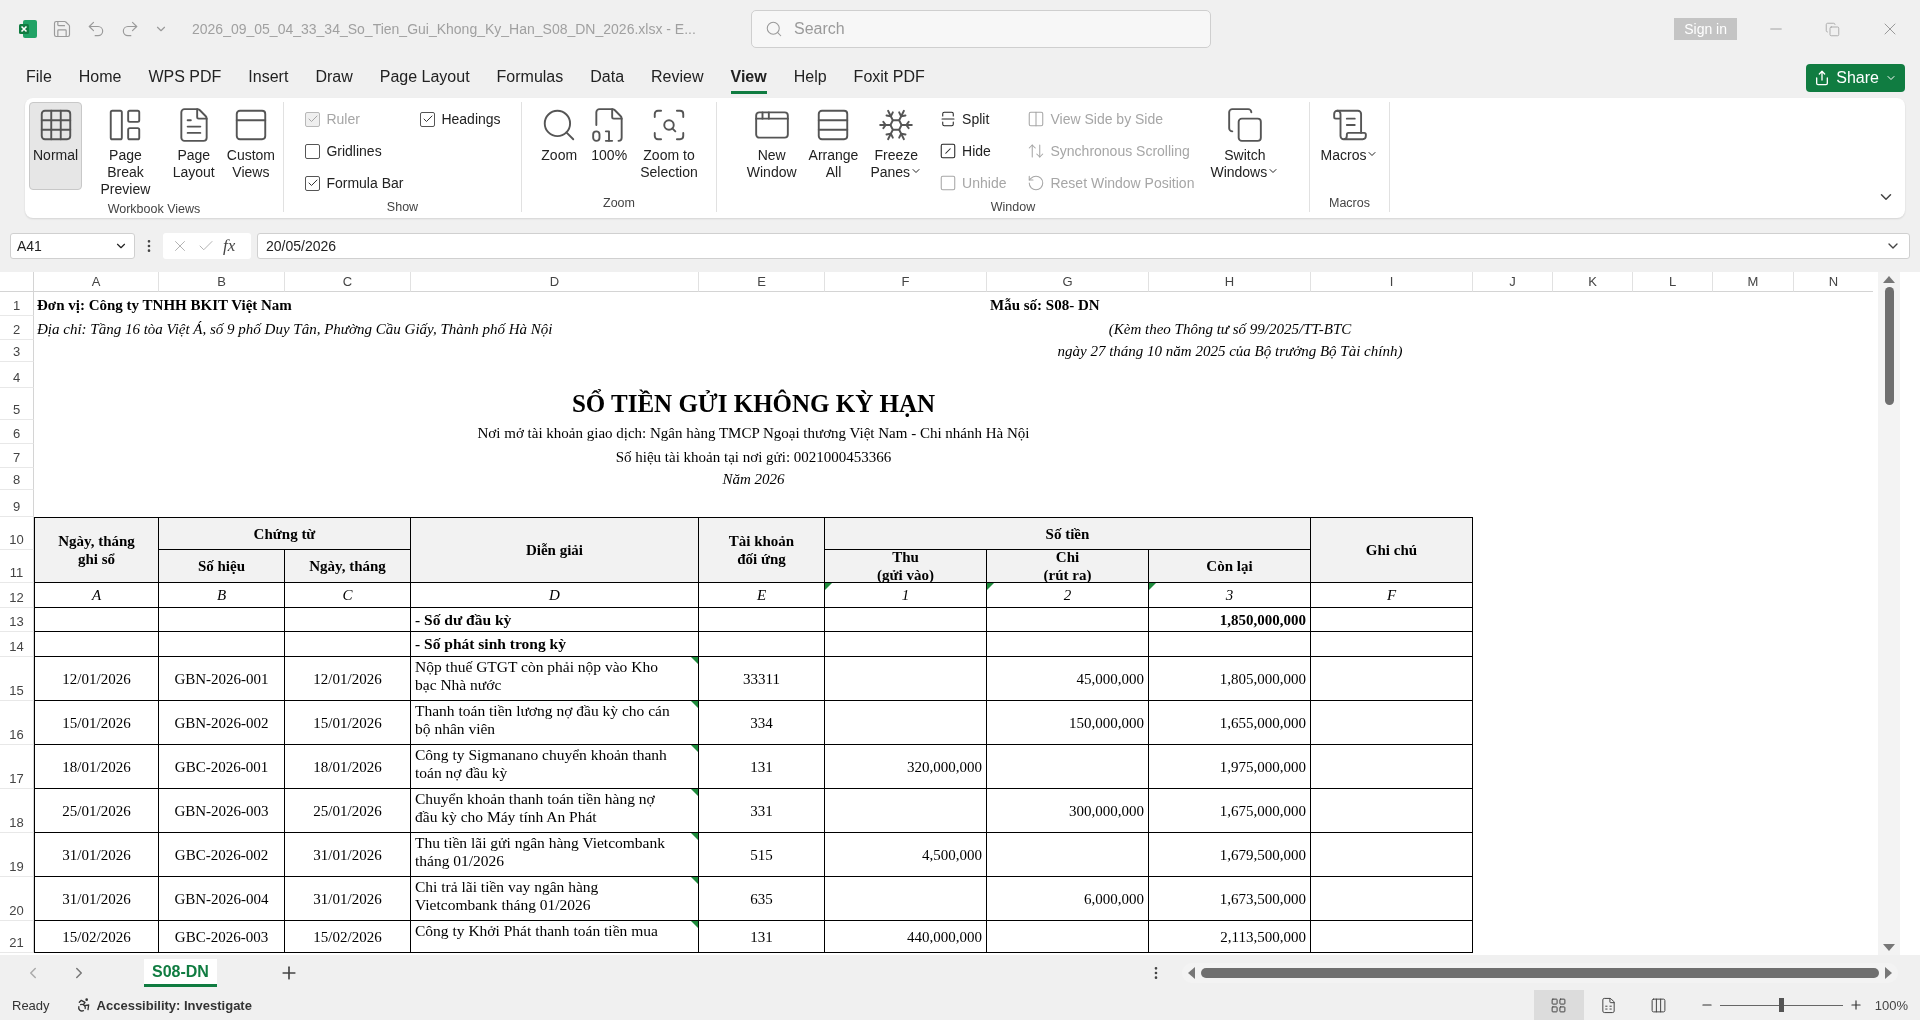 This screenshot has width=1920, height=1020. Describe the element at coordinates (1036, 183) in the screenshot. I see `rotate-arrow-icon` at that location.